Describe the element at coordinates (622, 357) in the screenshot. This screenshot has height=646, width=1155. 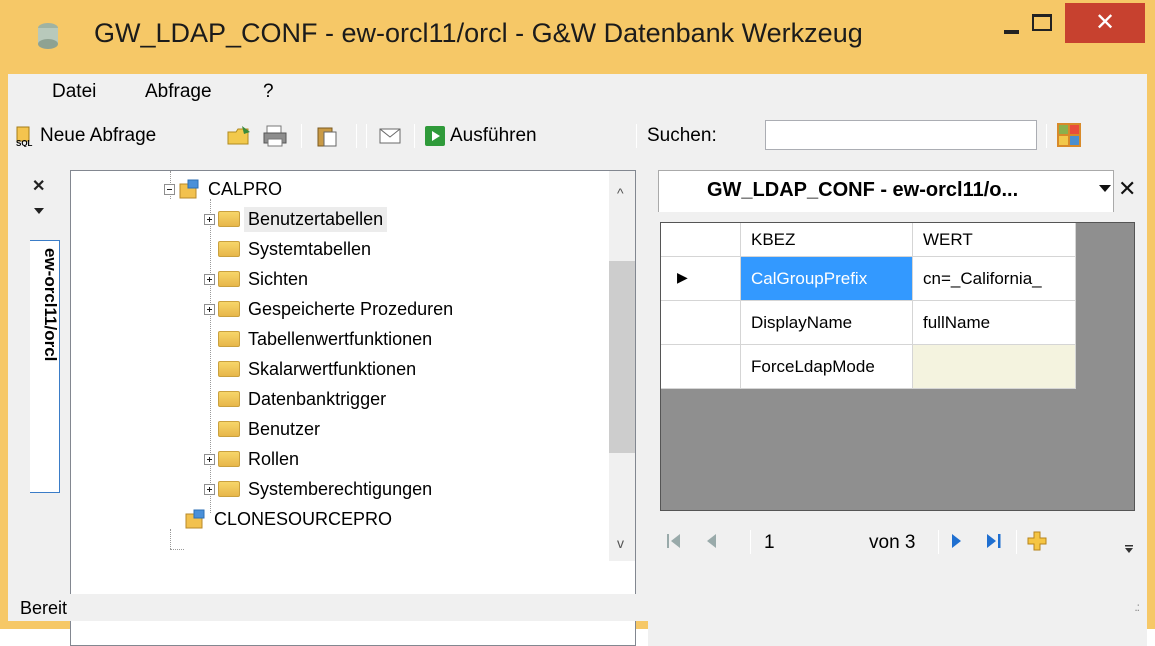
I see `tree-scroll-thumb` at that location.